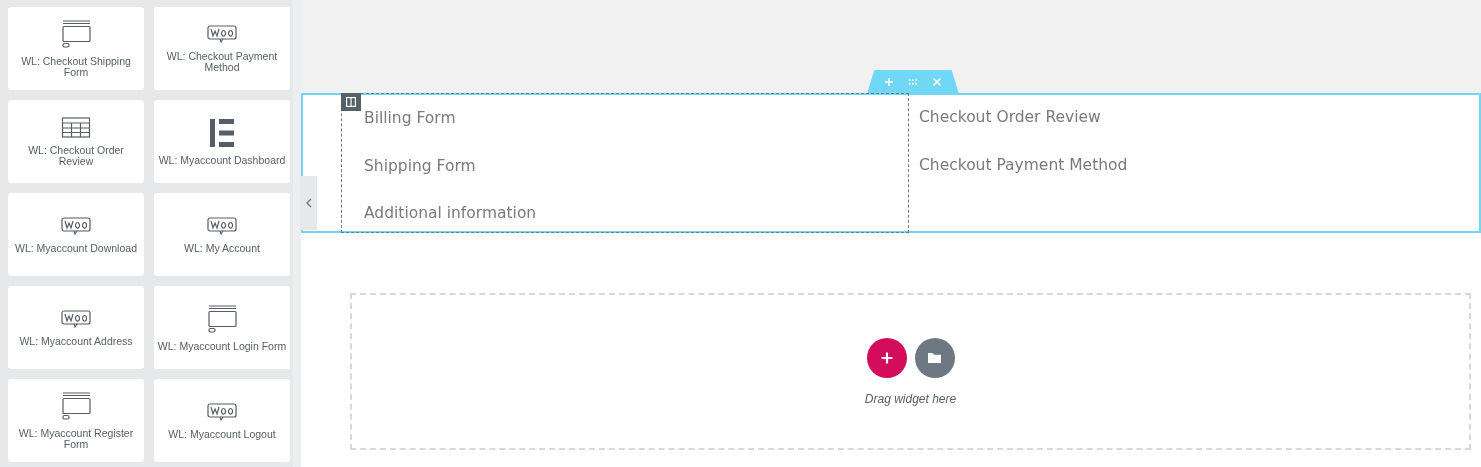 This screenshot has height=467, width=1481. I want to click on add-section-button, so click(886, 357).